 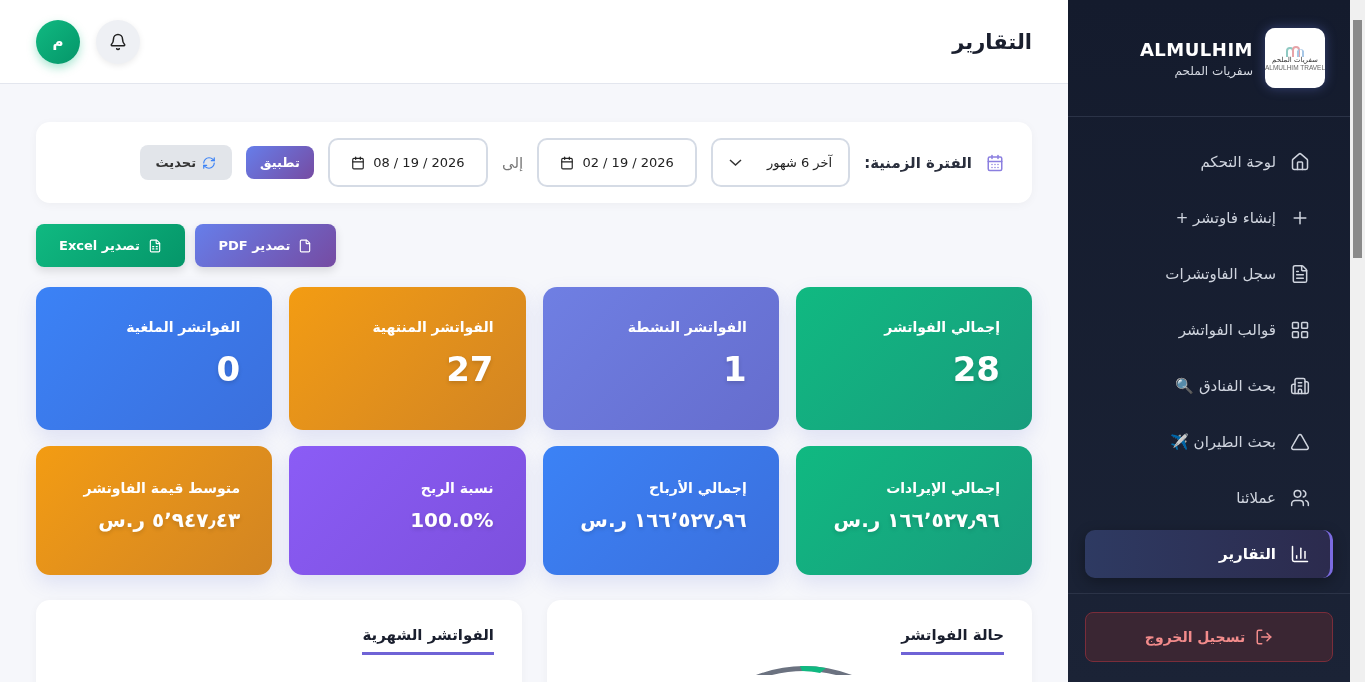 I want to click on date-field: 08 / 19 / 2026, so click(x=407, y=162).